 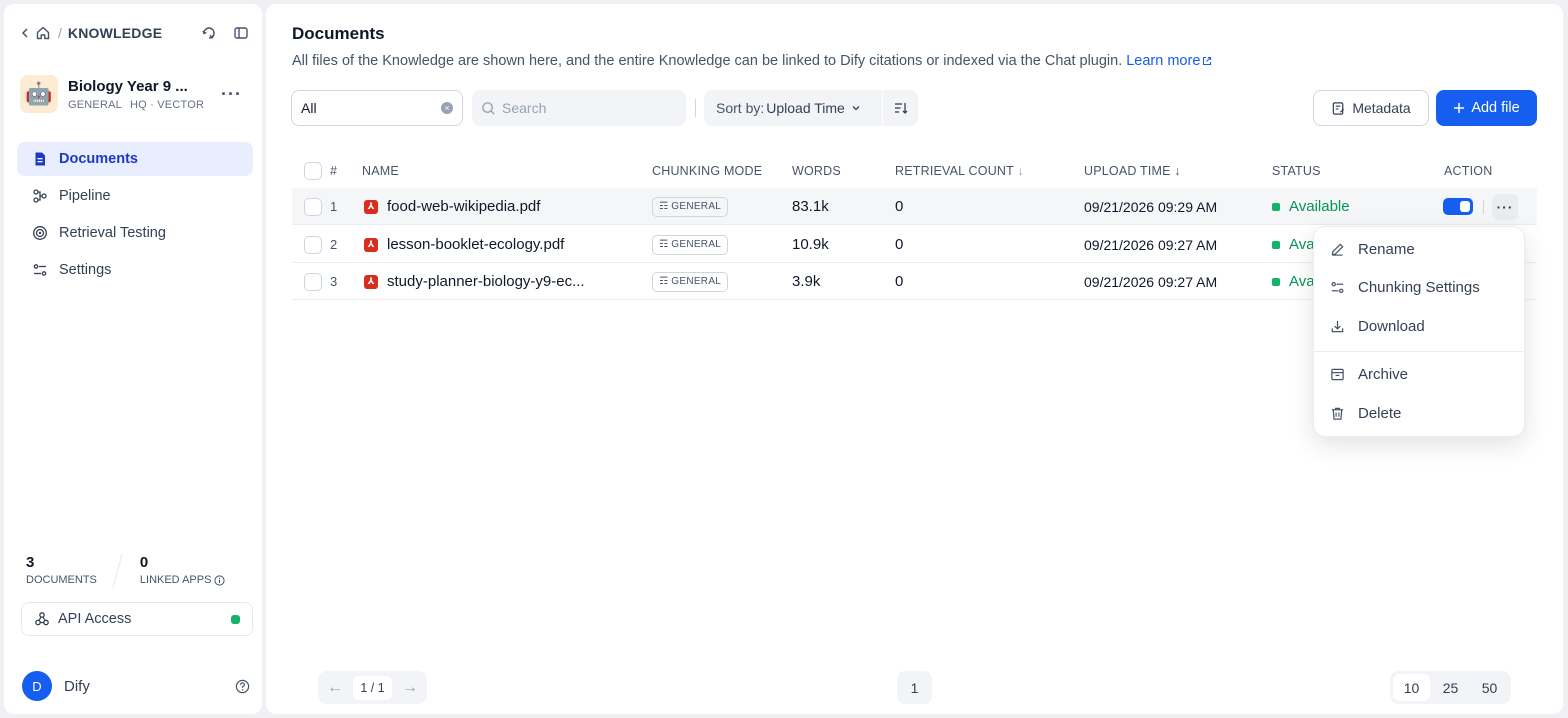 I want to click on metadata-icon, so click(x=1338, y=108).